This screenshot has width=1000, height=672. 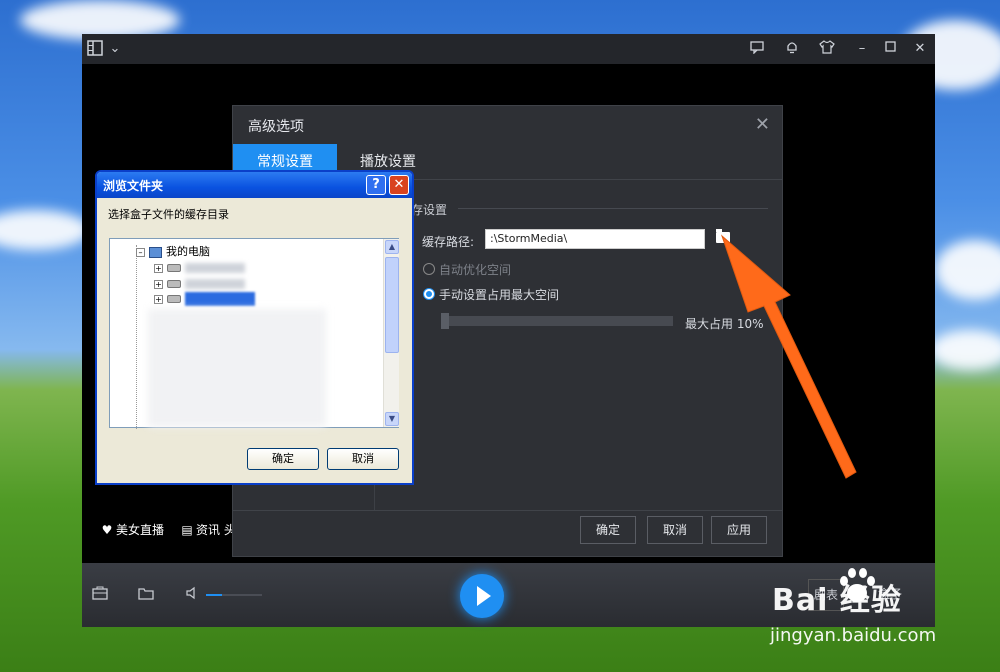 What do you see at coordinates (853, 635) in the screenshot?
I see `watermark-url: jingyan.baidu.com` at bounding box center [853, 635].